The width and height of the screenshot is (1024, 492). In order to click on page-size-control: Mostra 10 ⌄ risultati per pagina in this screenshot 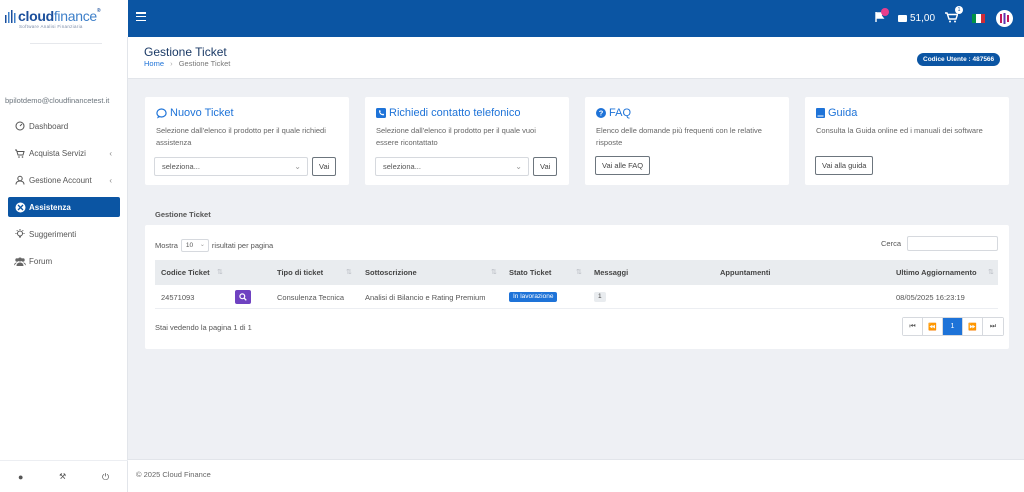, I will do `click(214, 245)`.